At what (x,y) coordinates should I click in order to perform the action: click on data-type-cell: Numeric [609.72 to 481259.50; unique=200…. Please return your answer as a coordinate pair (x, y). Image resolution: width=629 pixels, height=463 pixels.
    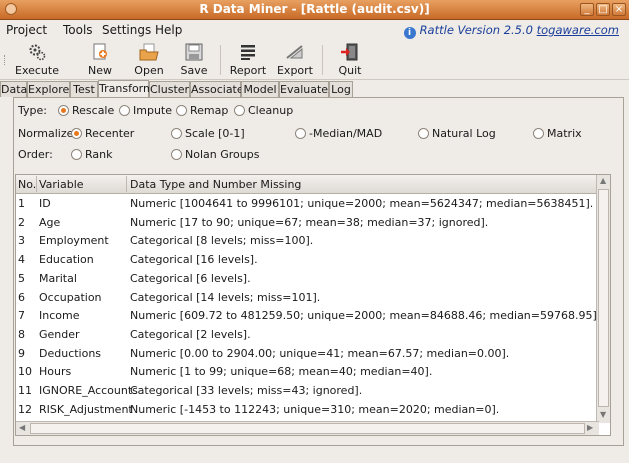
    Looking at the image, I should click on (365, 316).